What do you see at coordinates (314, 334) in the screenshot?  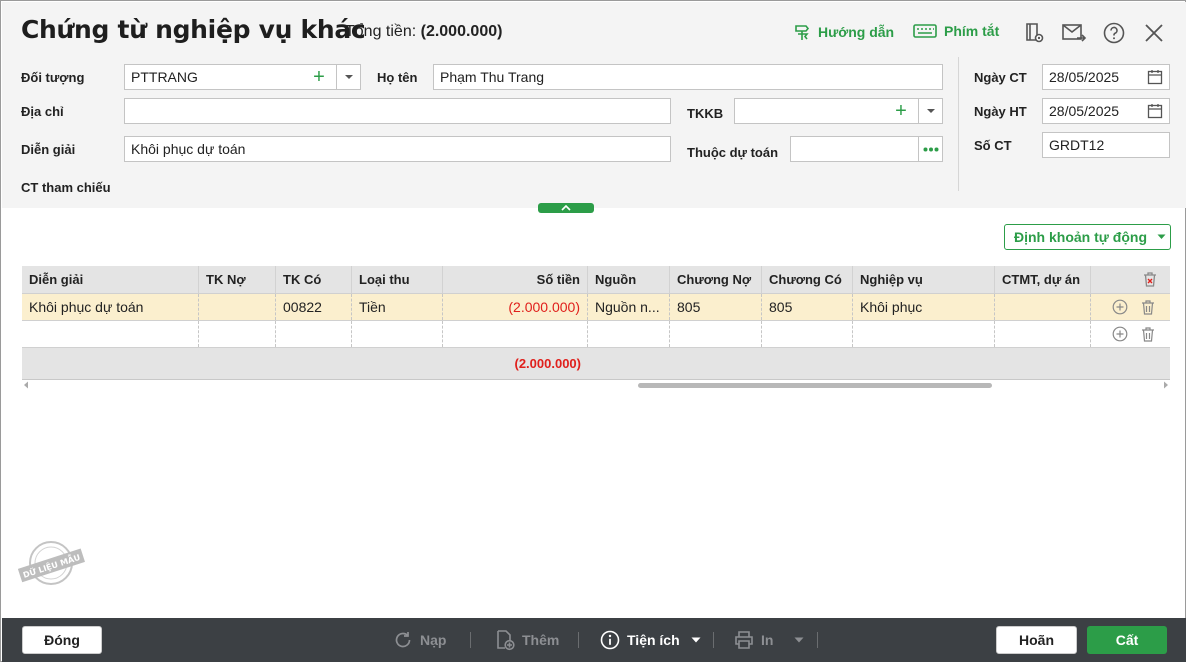 I see `cell-tk-co` at bounding box center [314, 334].